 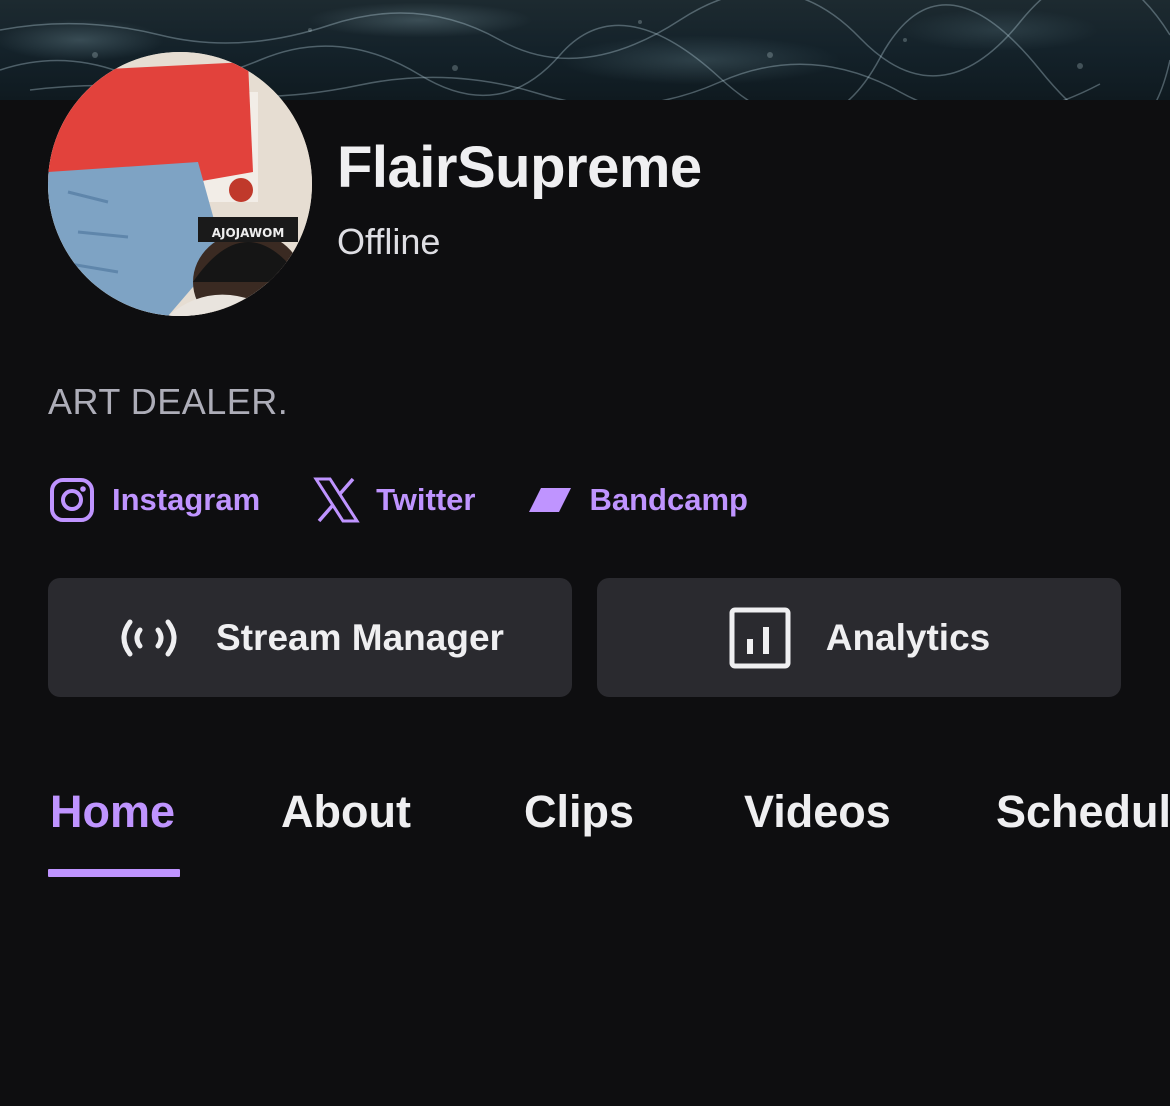 I want to click on instagram-icon, so click(x=72, y=500).